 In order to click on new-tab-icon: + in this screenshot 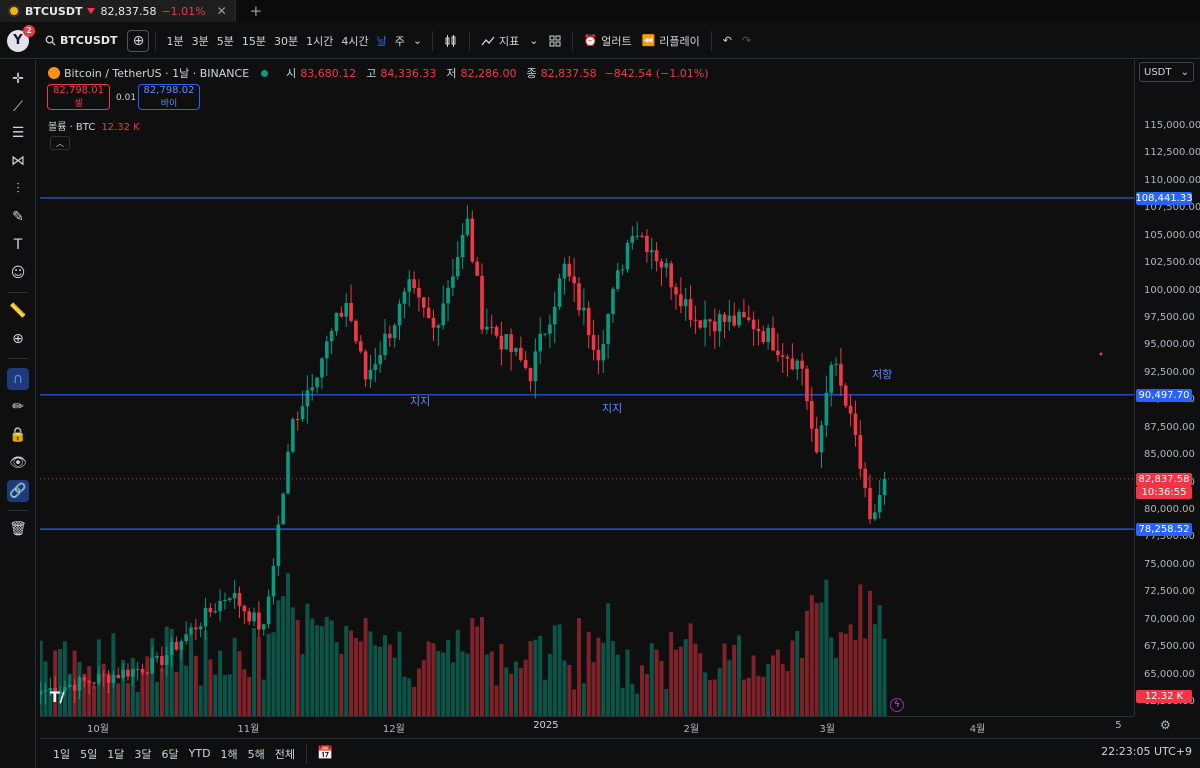, I will do `click(256, 11)`.